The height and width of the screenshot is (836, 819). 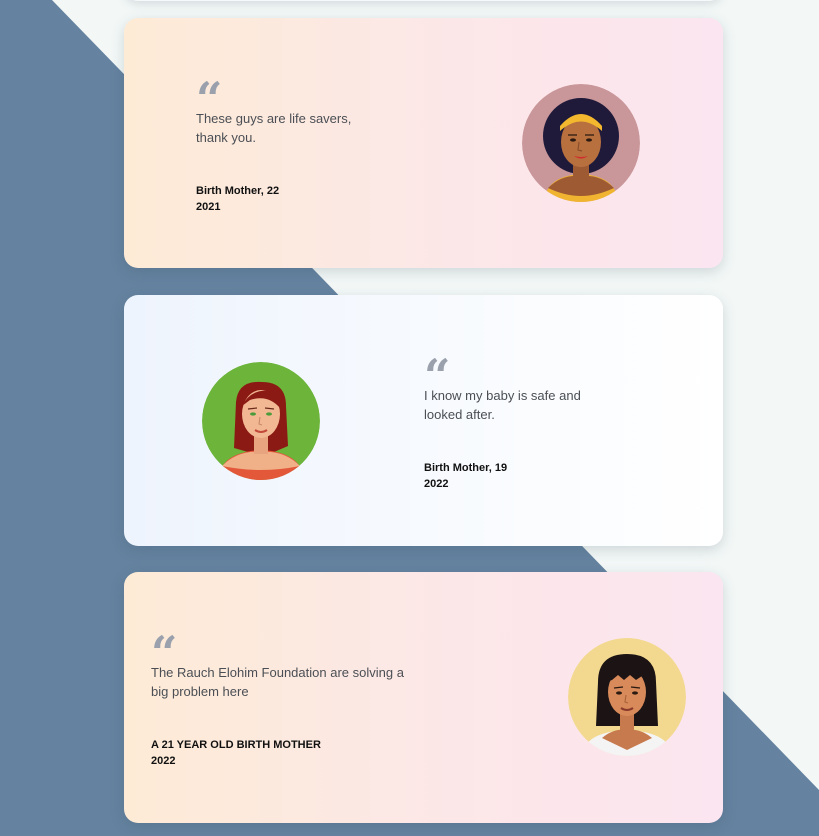 I want to click on woman-avatar-black-hair-icon, so click(x=627, y=697).